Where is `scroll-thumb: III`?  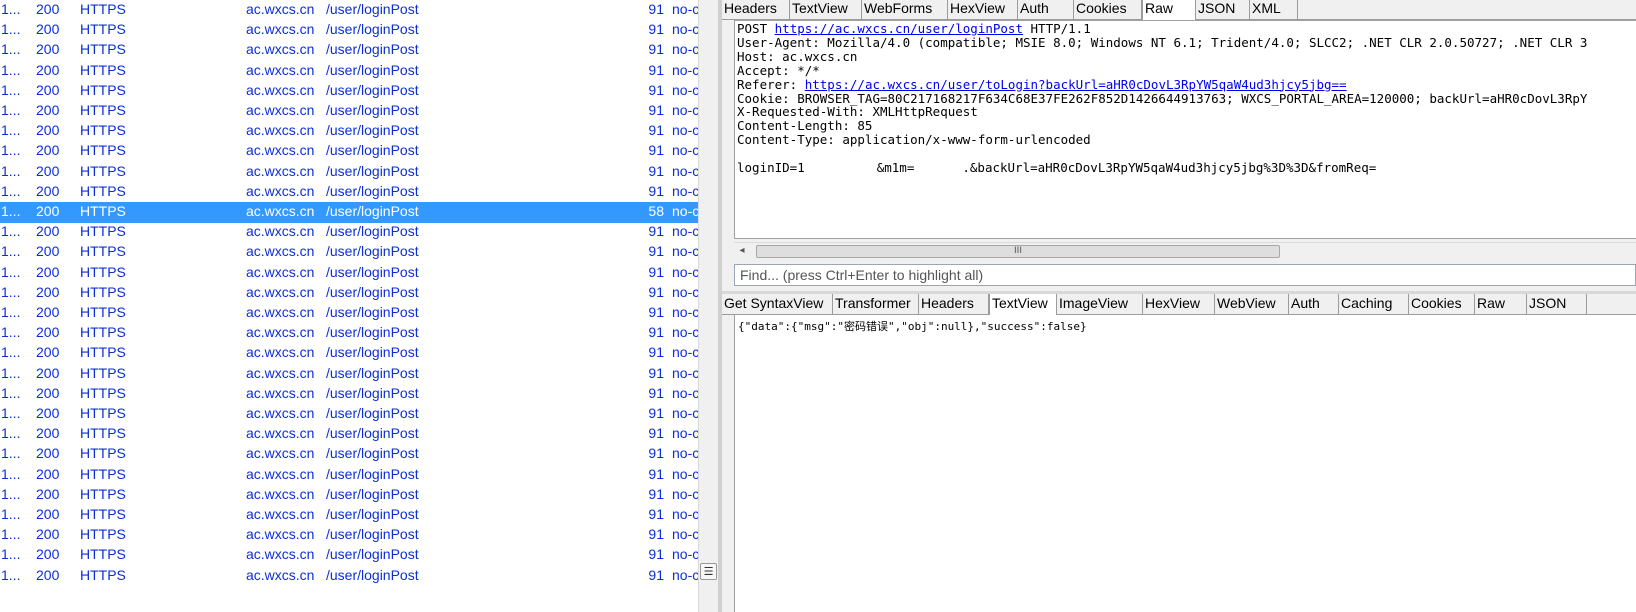
scroll-thumb: III is located at coordinates (1018, 251).